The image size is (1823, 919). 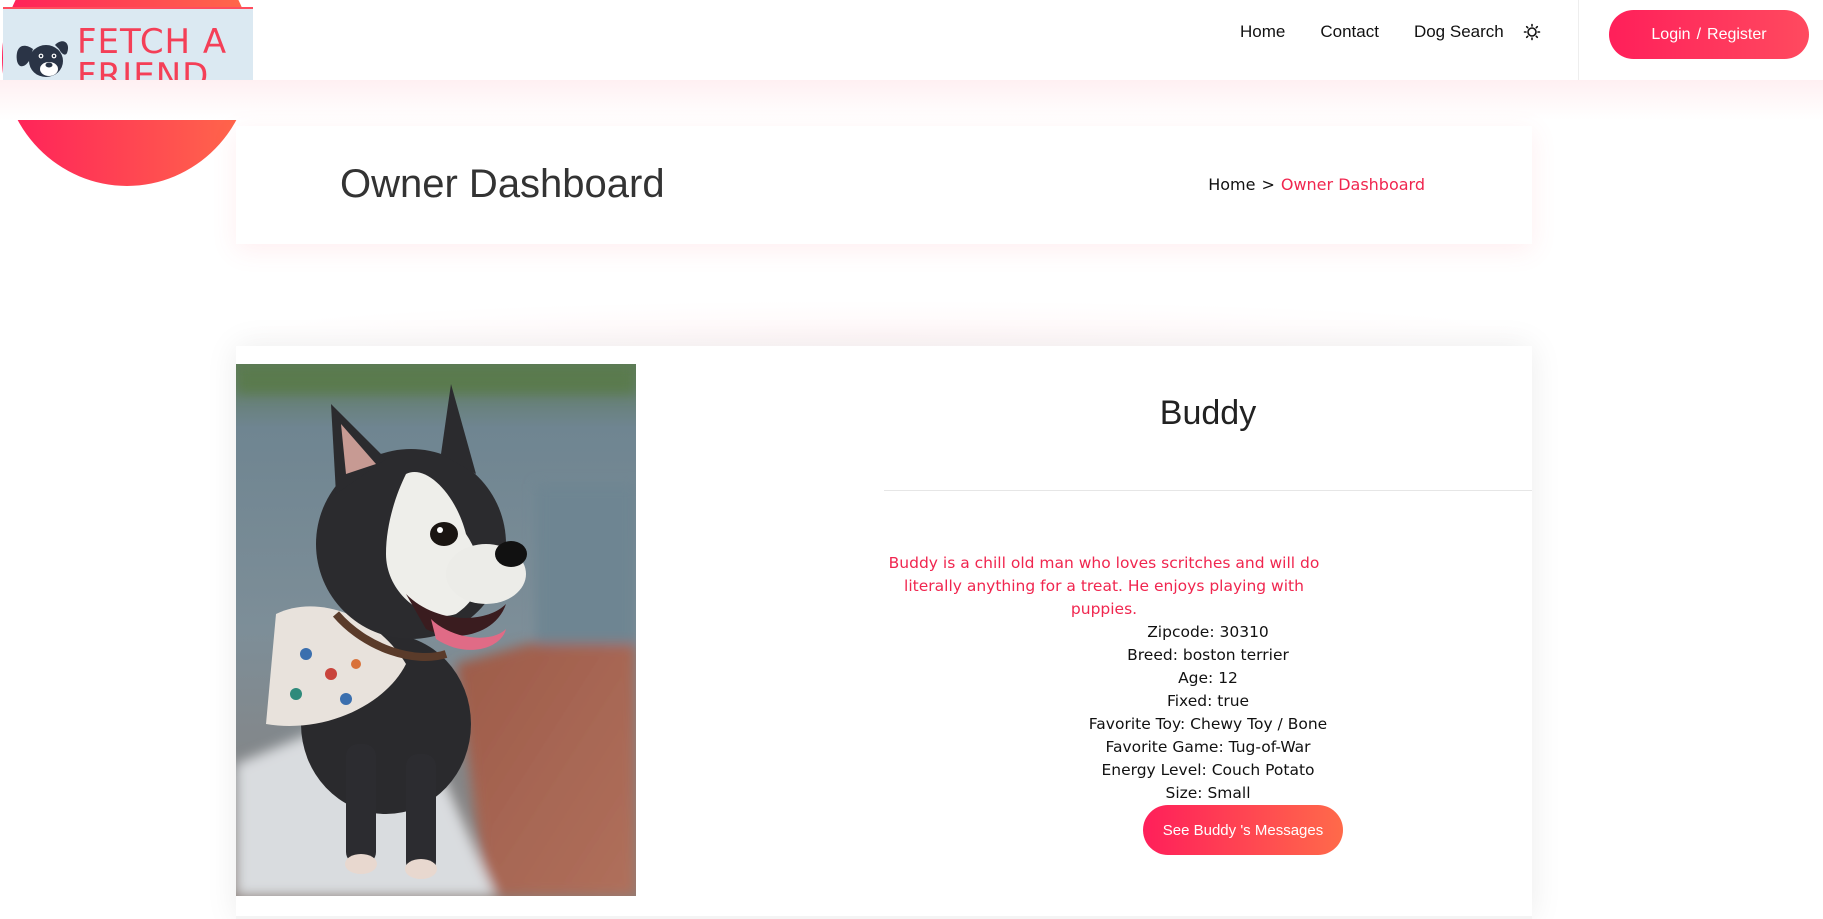 What do you see at coordinates (1737, 34) in the screenshot?
I see `register-label: Register` at bounding box center [1737, 34].